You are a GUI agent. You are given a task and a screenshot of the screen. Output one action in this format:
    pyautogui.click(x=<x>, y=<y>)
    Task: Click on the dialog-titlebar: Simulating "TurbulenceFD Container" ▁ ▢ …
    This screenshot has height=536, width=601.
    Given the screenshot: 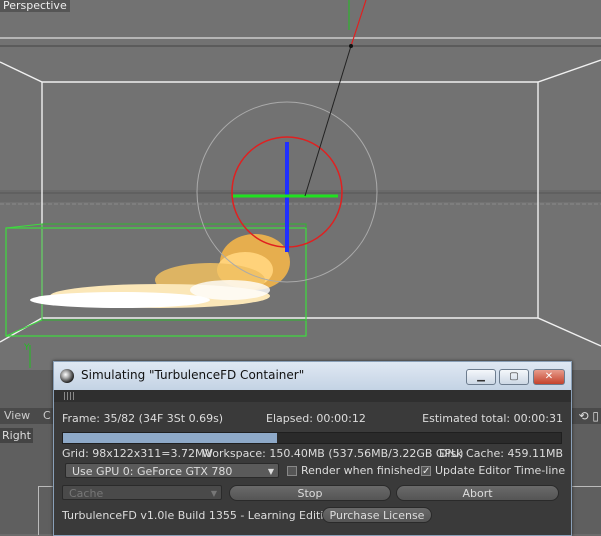 What is the action you would take?
    pyautogui.click(x=312, y=376)
    